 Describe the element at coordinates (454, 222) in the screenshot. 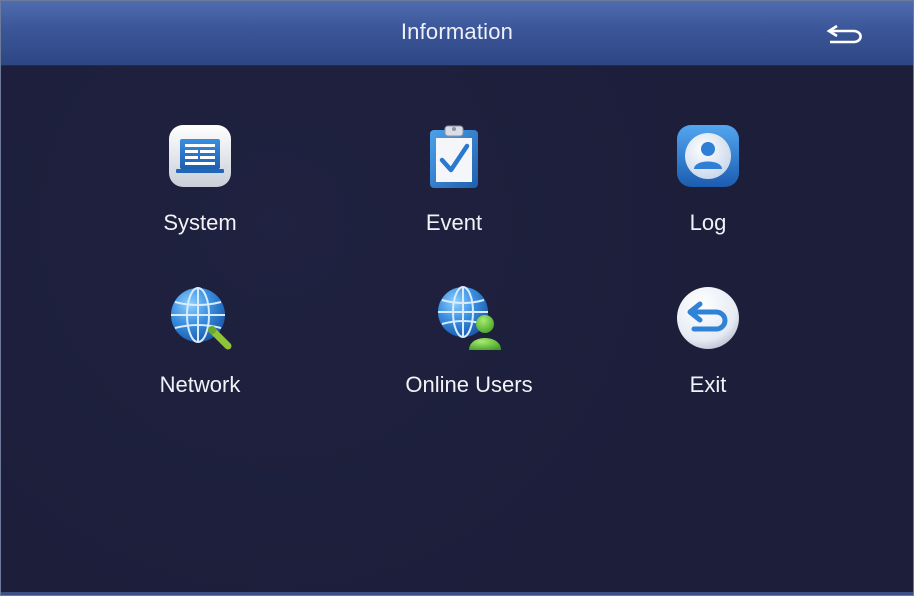

I see `menu-item-label: Event` at that location.